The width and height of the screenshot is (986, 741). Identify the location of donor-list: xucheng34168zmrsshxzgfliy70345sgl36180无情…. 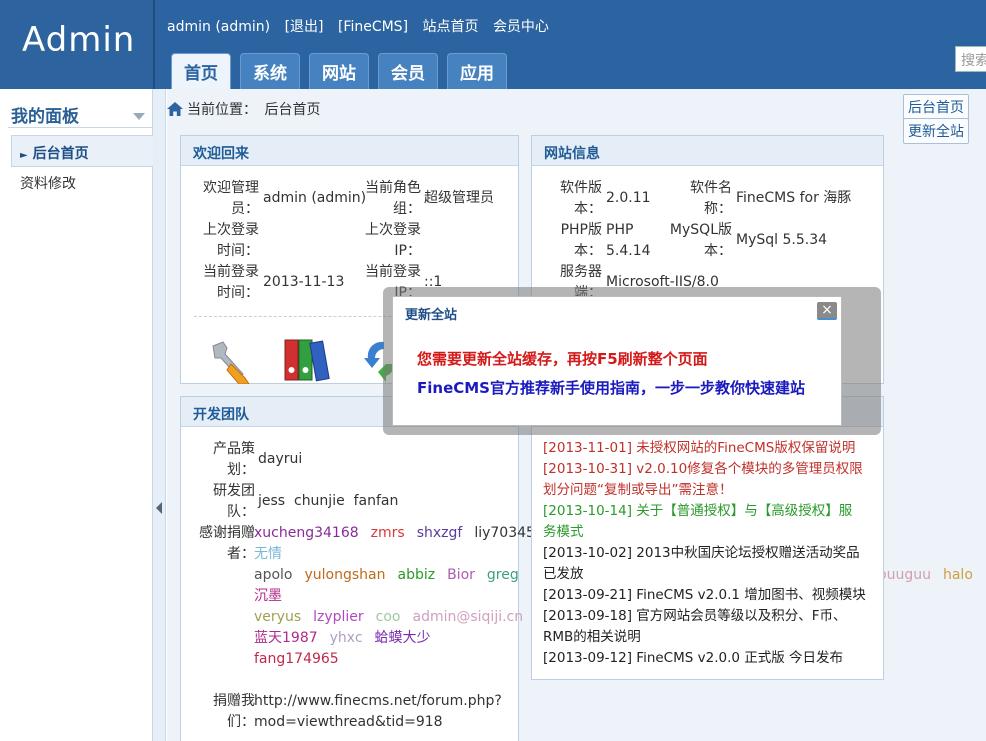
(613, 596).